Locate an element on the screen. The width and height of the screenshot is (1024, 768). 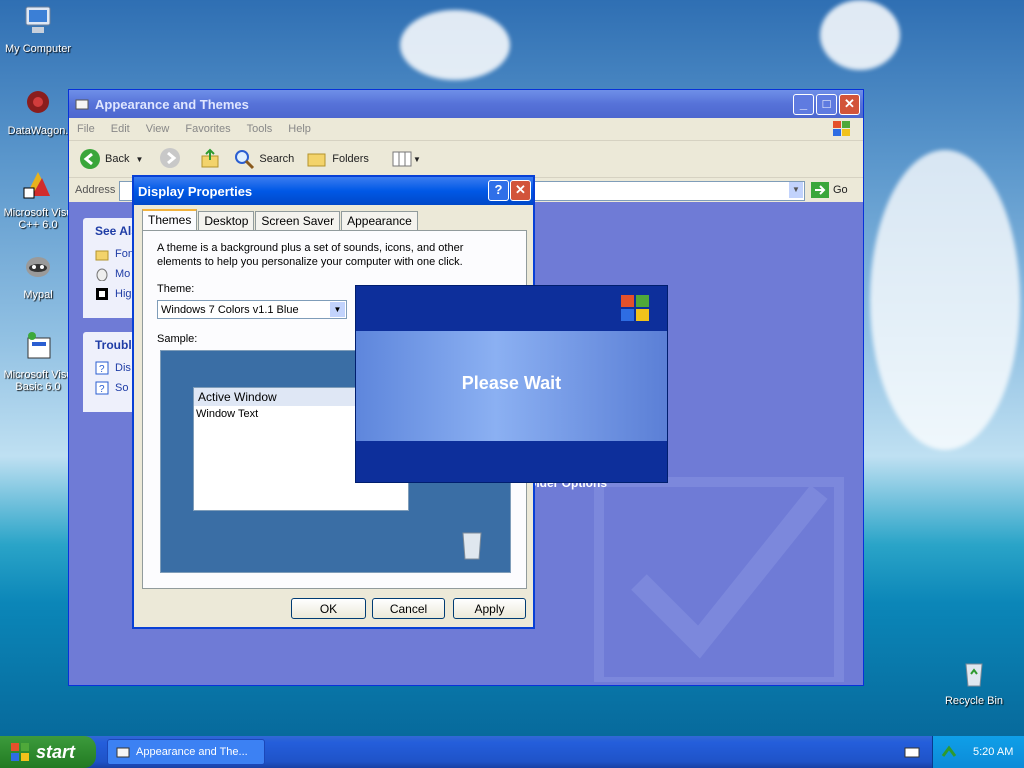
please-wait-dialog: Please Wait is located at coordinates (511, 384).